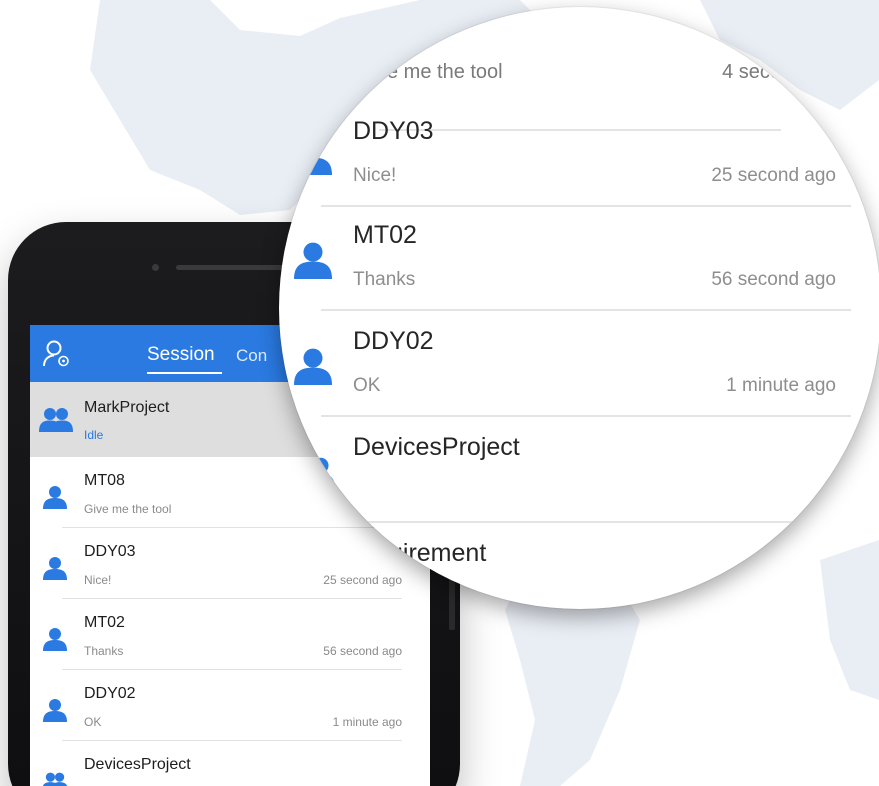  What do you see at coordinates (127, 407) in the screenshot?
I see `session-name: MarkProject` at bounding box center [127, 407].